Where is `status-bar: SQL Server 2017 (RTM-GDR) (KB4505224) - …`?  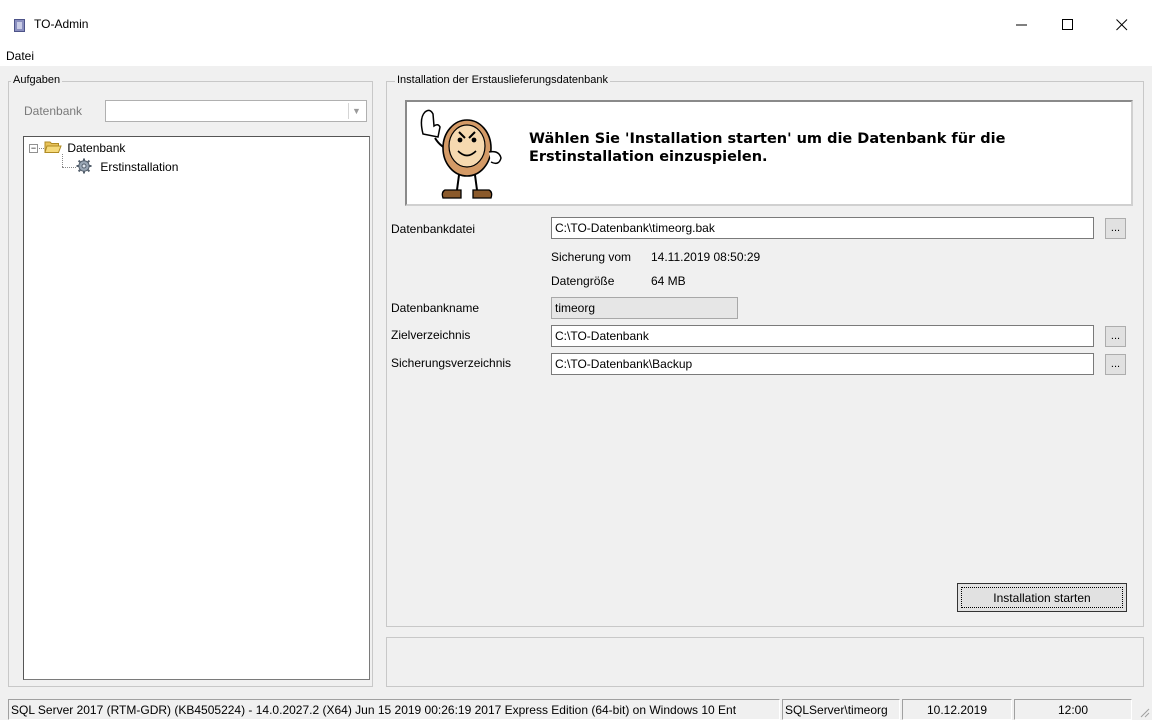
status-bar: SQL Server 2017 (RTM-GDR) (KB4505224) - … is located at coordinates (576, 708).